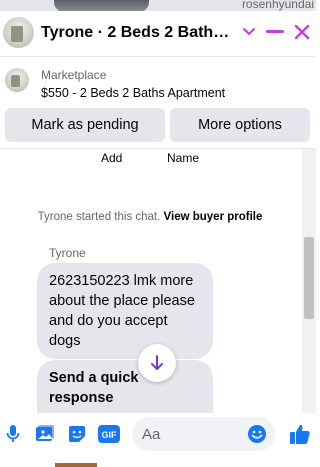  I want to click on listing-thumbnail, so click(18, 32).